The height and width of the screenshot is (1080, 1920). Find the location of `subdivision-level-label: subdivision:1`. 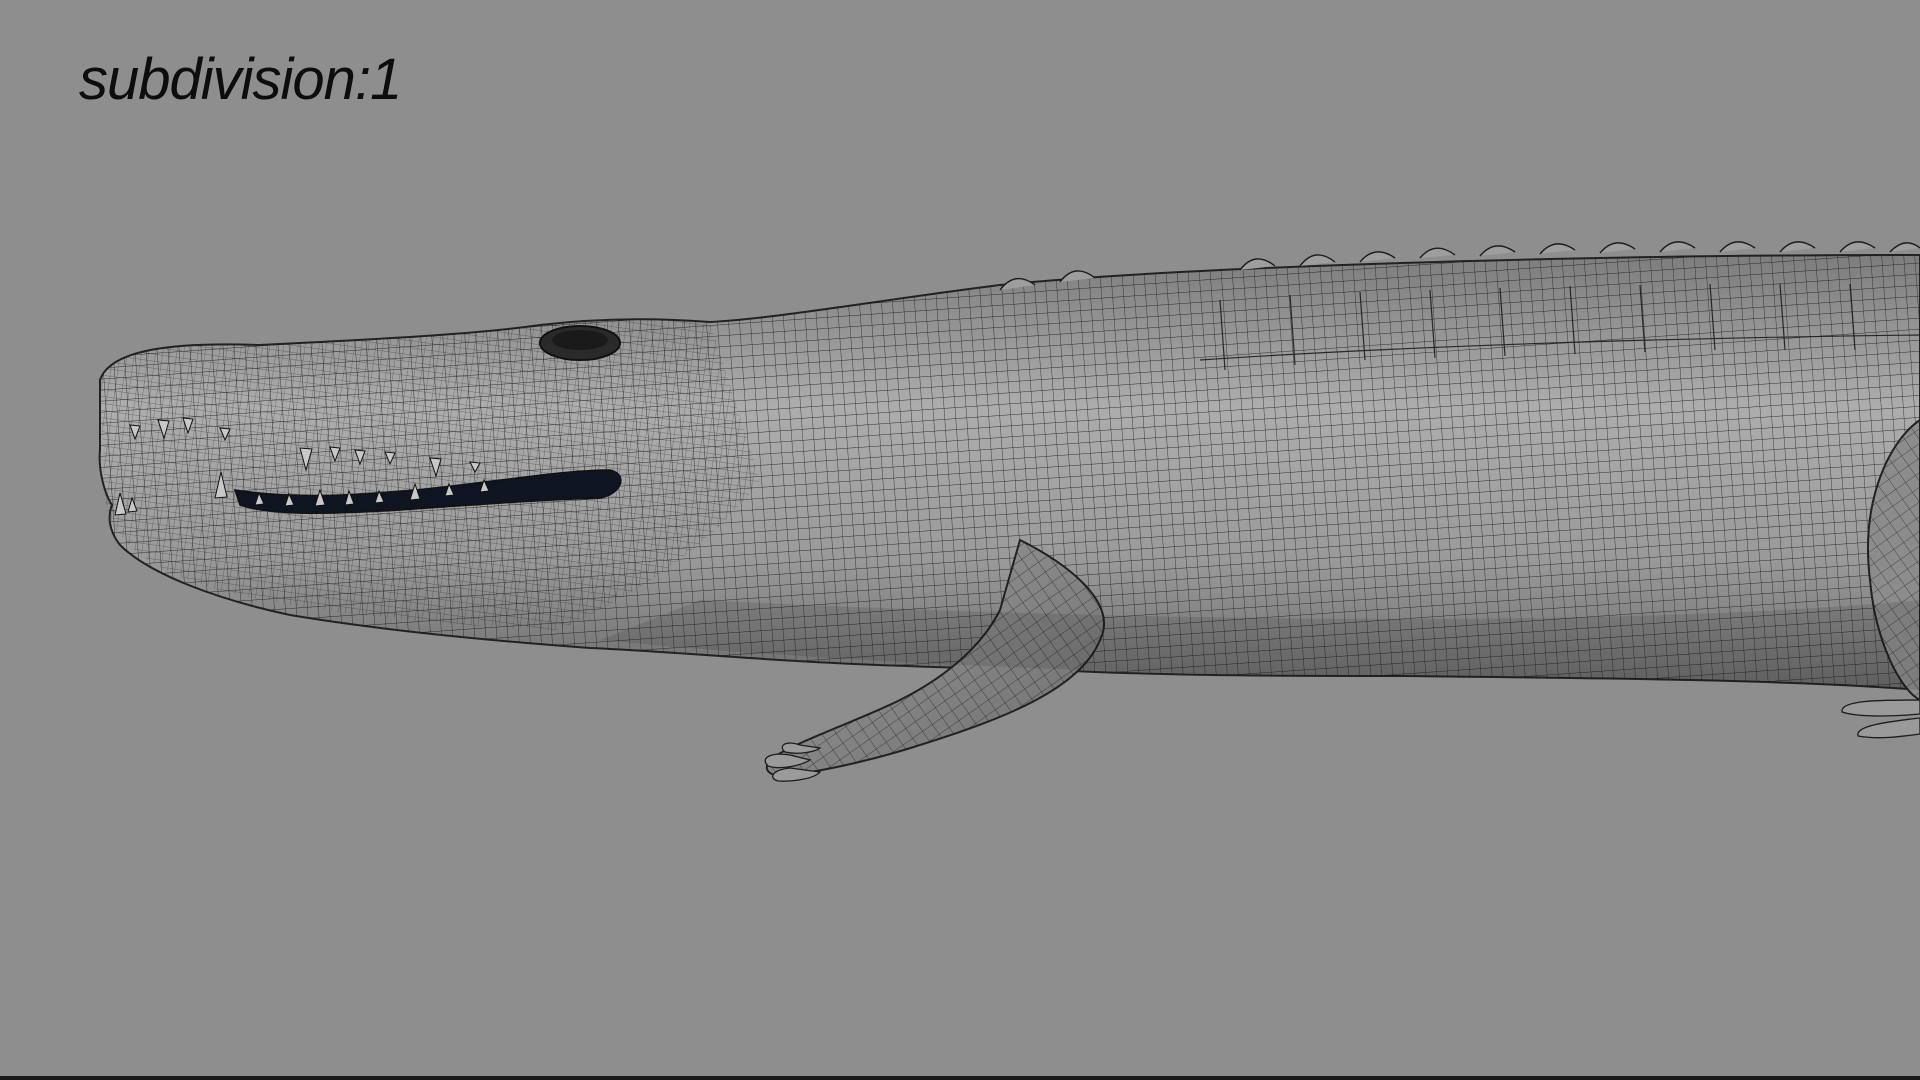

subdivision-level-label: subdivision:1 is located at coordinates (240, 79).